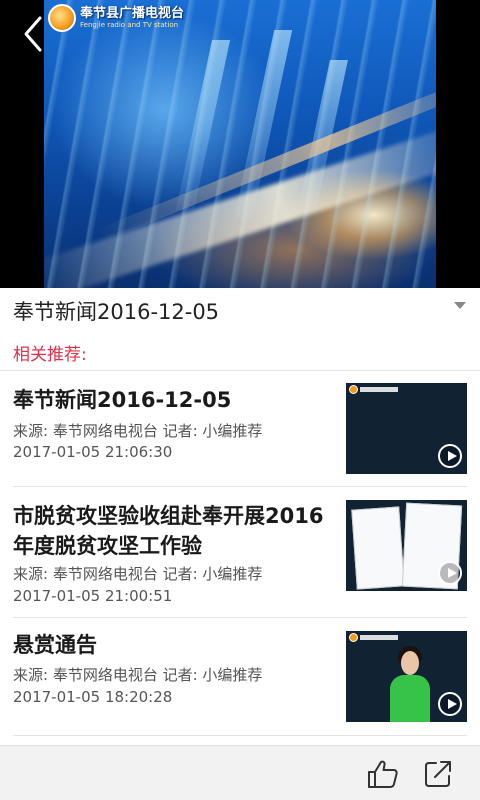 The width and height of the screenshot is (480, 800). I want to click on video-title: 奉节新闻2016-12-05, so click(116, 312).